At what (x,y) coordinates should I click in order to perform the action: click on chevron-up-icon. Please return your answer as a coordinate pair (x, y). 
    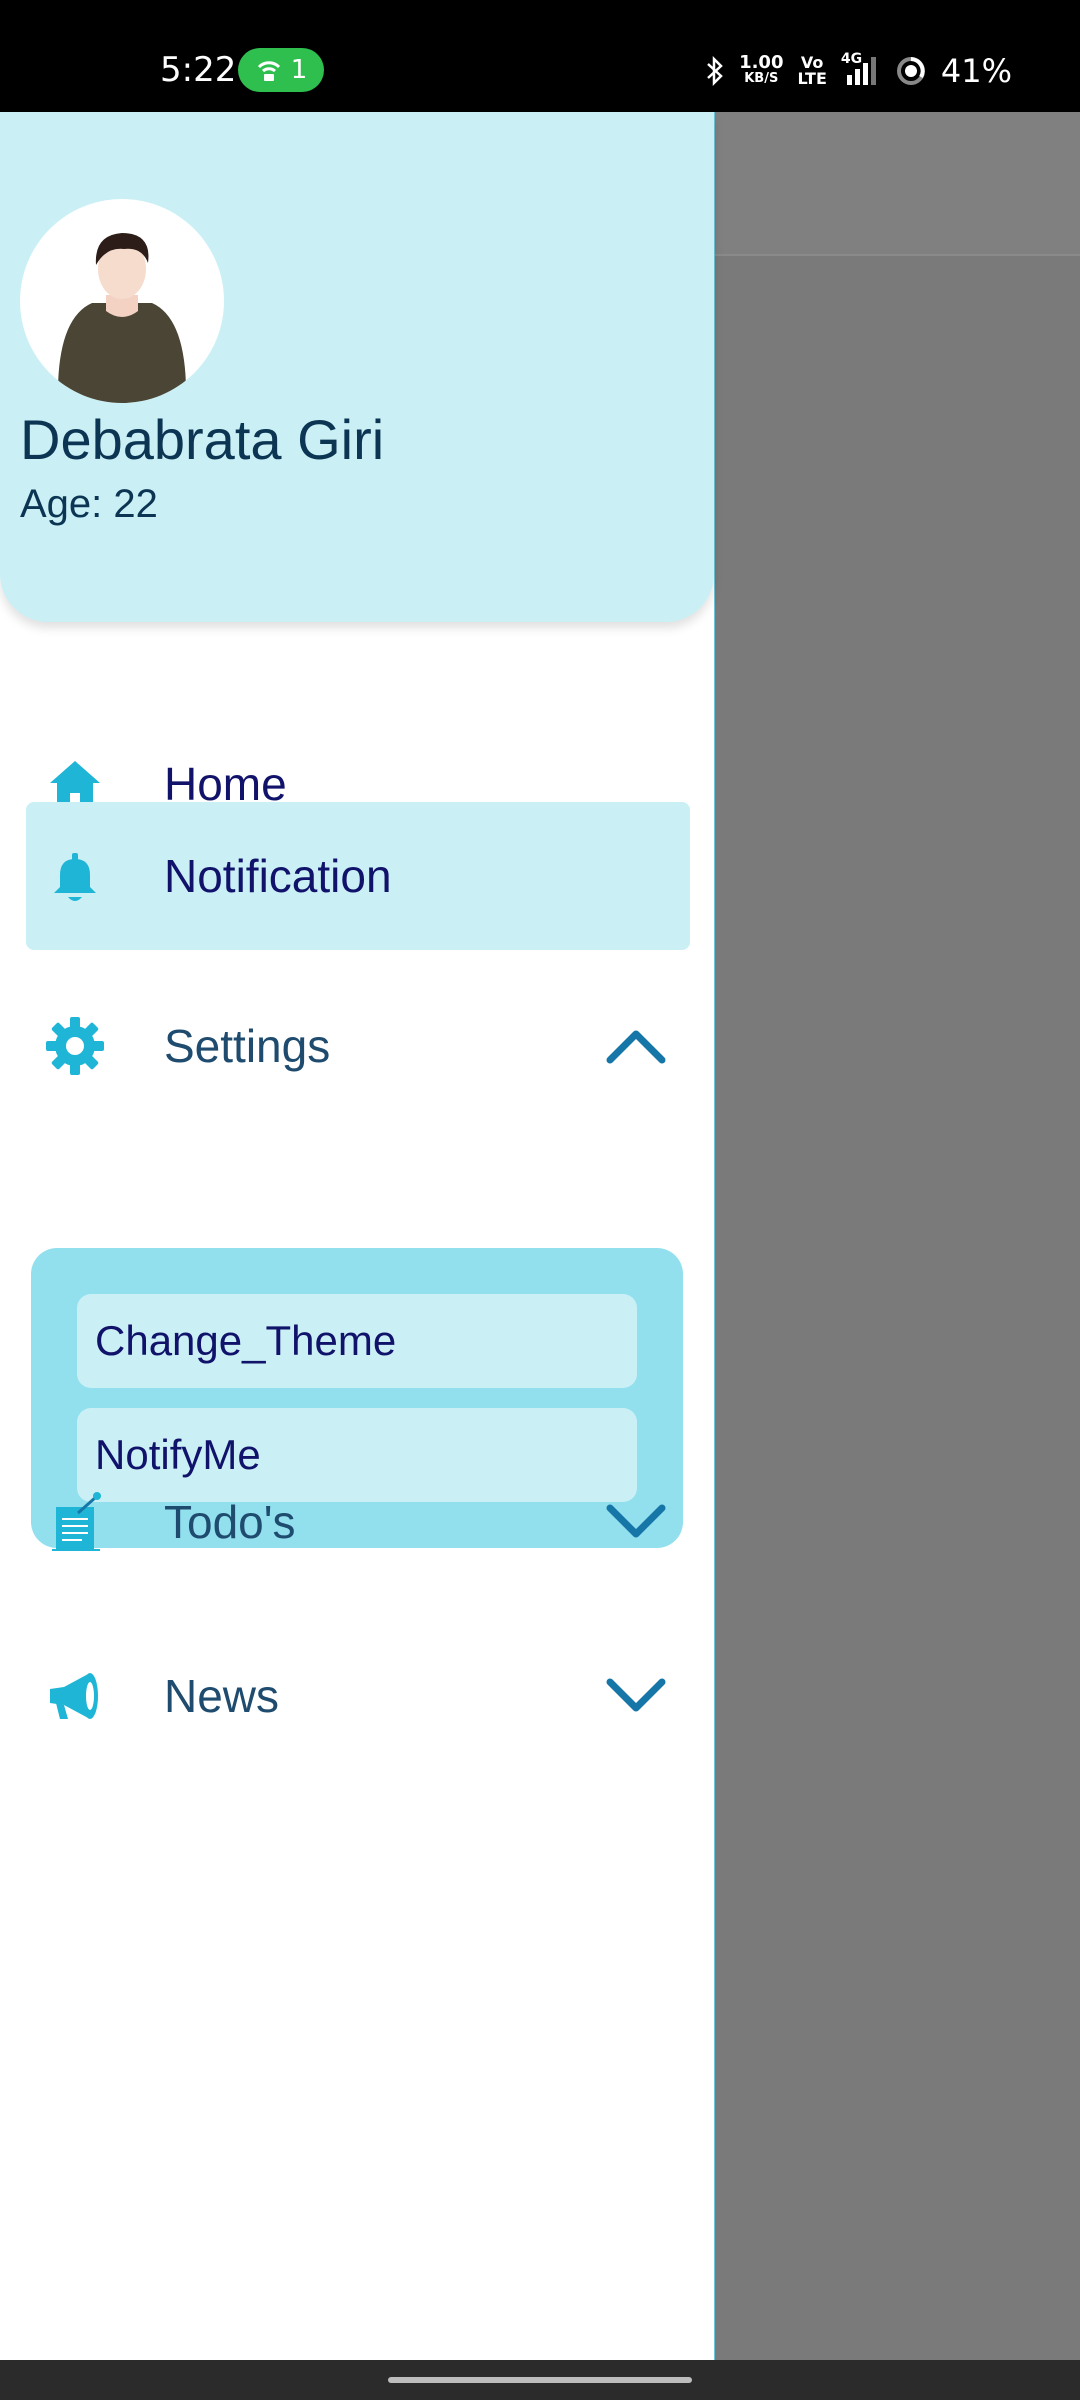
    Looking at the image, I should click on (636, 1046).